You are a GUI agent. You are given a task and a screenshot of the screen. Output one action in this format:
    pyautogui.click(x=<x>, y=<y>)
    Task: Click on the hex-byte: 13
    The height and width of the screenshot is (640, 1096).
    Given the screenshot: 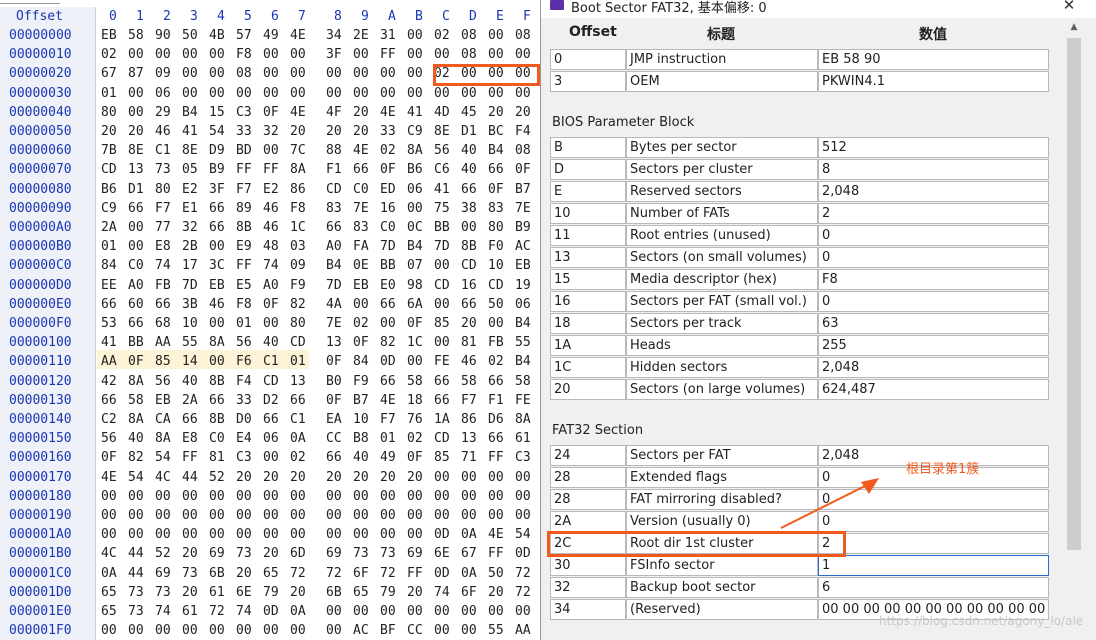 What is the action you would take?
    pyautogui.click(x=334, y=342)
    